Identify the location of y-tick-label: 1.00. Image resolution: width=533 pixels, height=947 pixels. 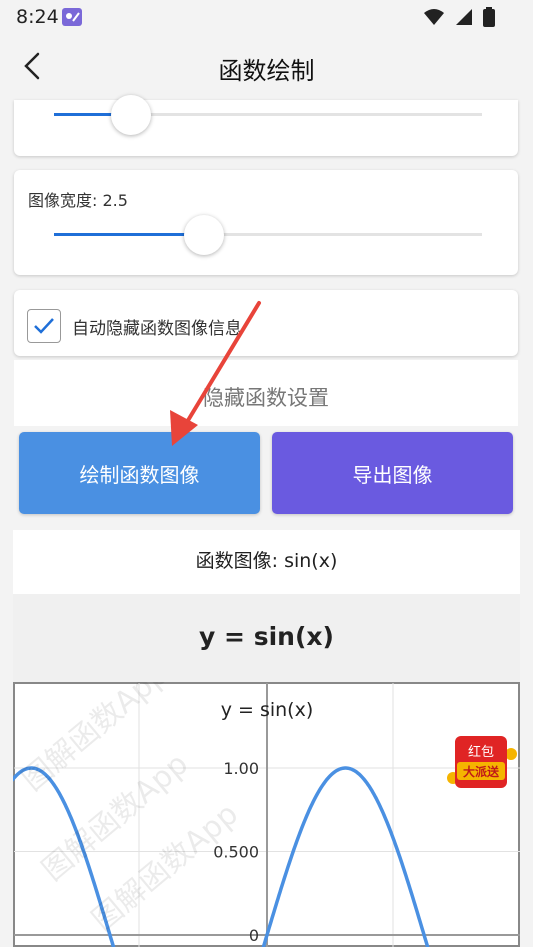
(241, 768).